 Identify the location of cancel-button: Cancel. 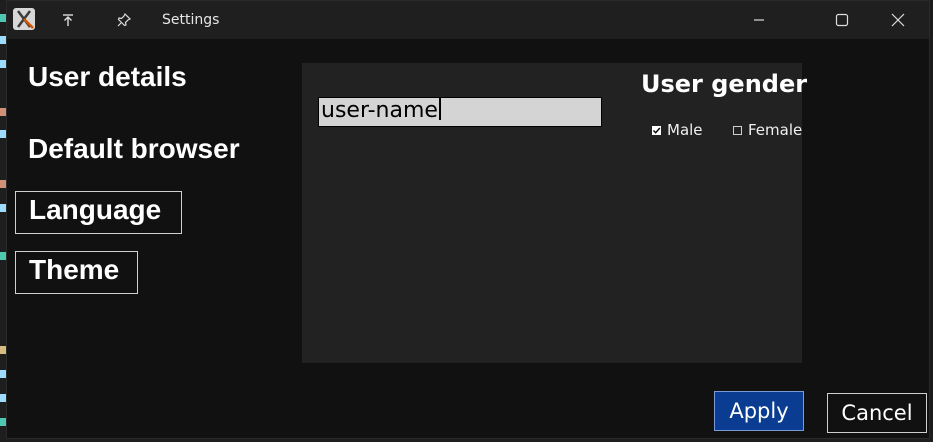
(877, 413).